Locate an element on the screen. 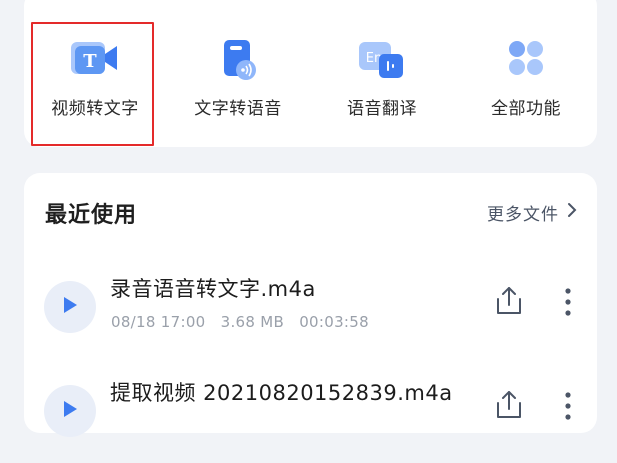 Image resolution: width=617 pixels, height=463 pixels. feature-voice-translate: En 语音翻译 is located at coordinates (382, 73).